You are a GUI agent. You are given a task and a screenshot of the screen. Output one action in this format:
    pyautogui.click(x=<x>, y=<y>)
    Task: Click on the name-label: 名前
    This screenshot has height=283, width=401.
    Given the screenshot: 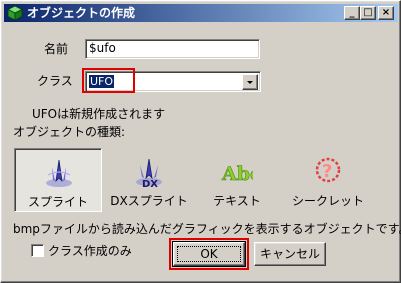 What is the action you would take?
    pyautogui.click(x=56, y=49)
    